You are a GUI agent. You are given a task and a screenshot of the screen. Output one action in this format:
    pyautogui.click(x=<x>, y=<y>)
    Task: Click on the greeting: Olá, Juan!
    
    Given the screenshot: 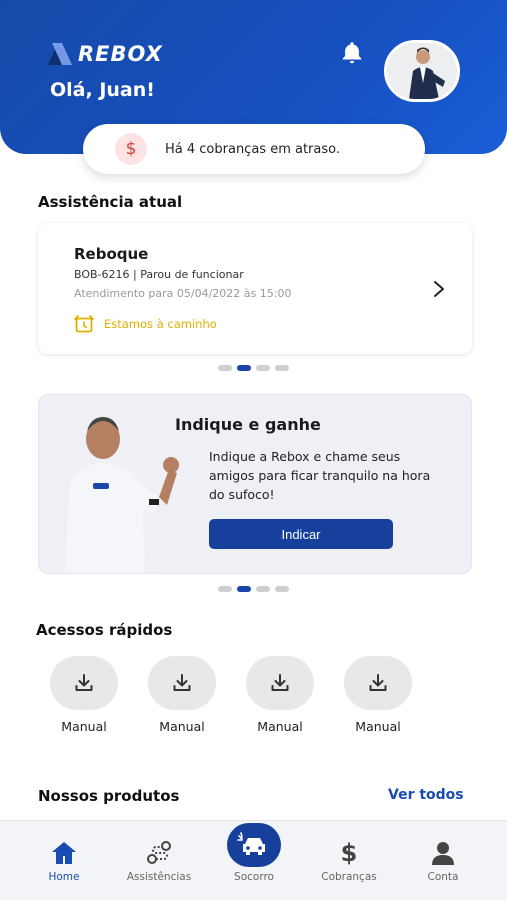 What is the action you would take?
    pyautogui.click(x=102, y=90)
    